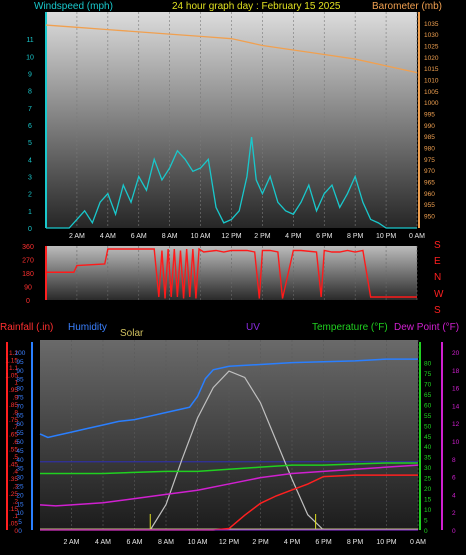 This screenshot has width=466, height=555. What do you see at coordinates (454, 460) in the screenshot?
I see `uv-y-tick: 8` at bounding box center [454, 460].